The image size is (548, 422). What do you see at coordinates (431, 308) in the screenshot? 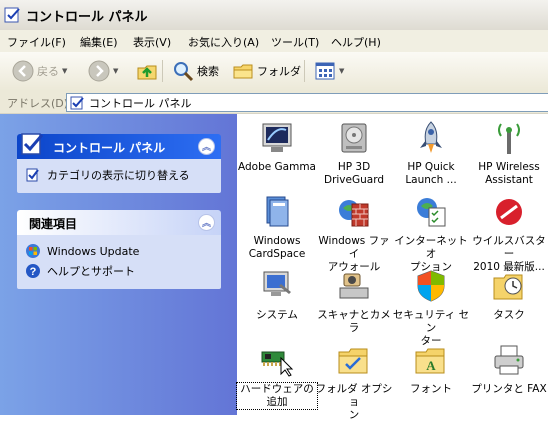
I see `security-center-item: セキュリティ セン ター` at bounding box center [431, 308].